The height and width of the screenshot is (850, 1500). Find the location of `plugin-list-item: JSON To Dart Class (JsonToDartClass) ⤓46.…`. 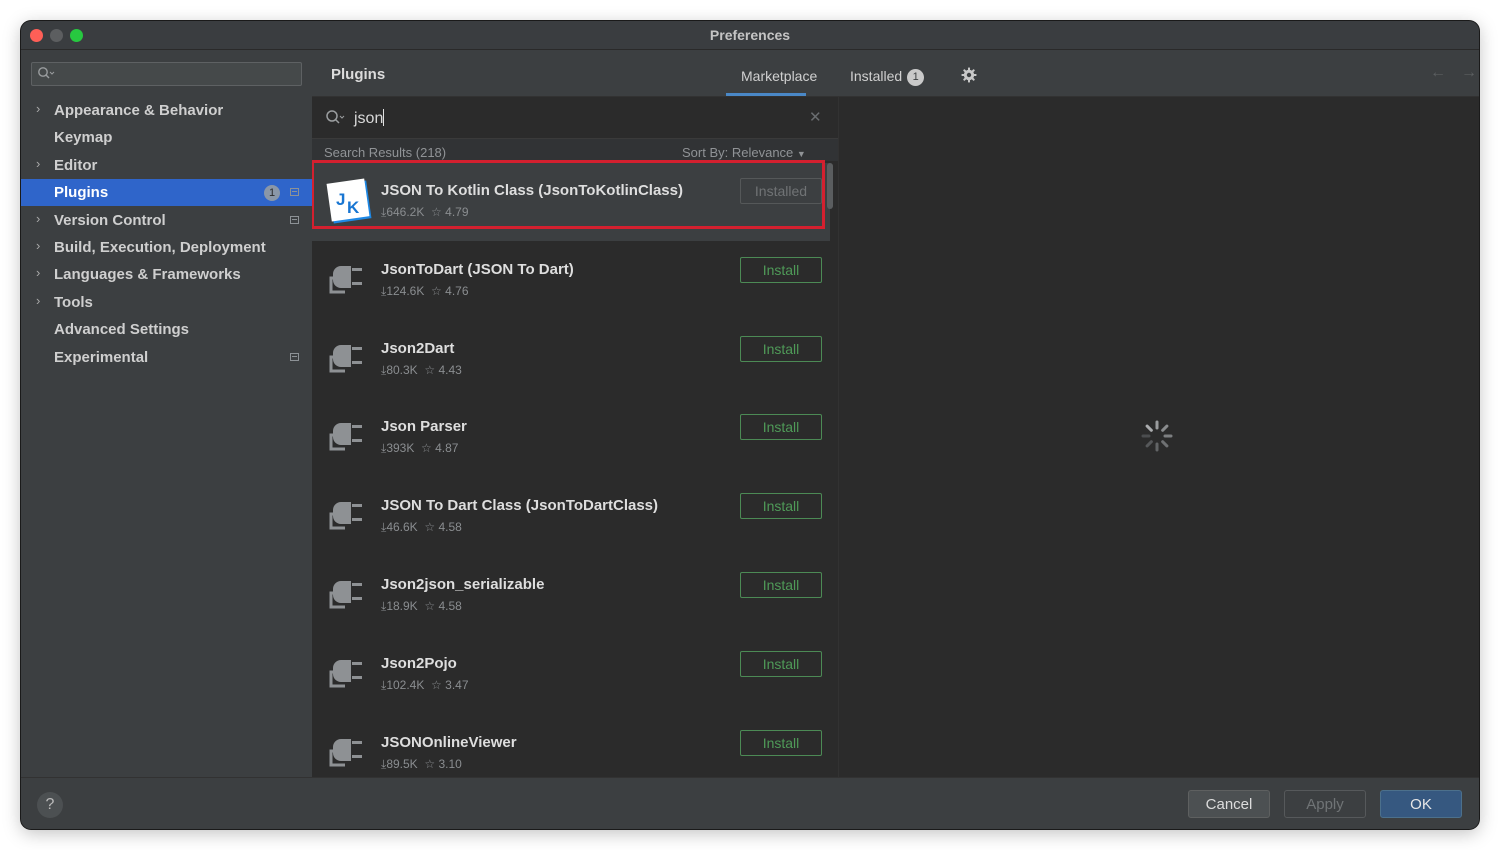

plugin-list-item: JSON To Dart Class (JsonToDartClass) ⤓46.… is located at coordinates (571, 517).